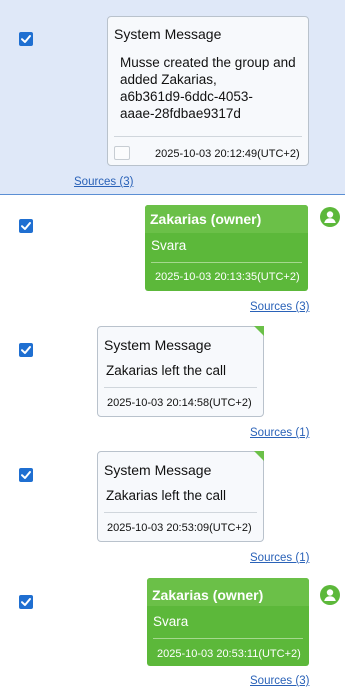  Describe the element at coordinates (229, 654) in the screenshot. I see `message-timestamp: 2025-10-03 20:53:11(UTC+2)` at that location.